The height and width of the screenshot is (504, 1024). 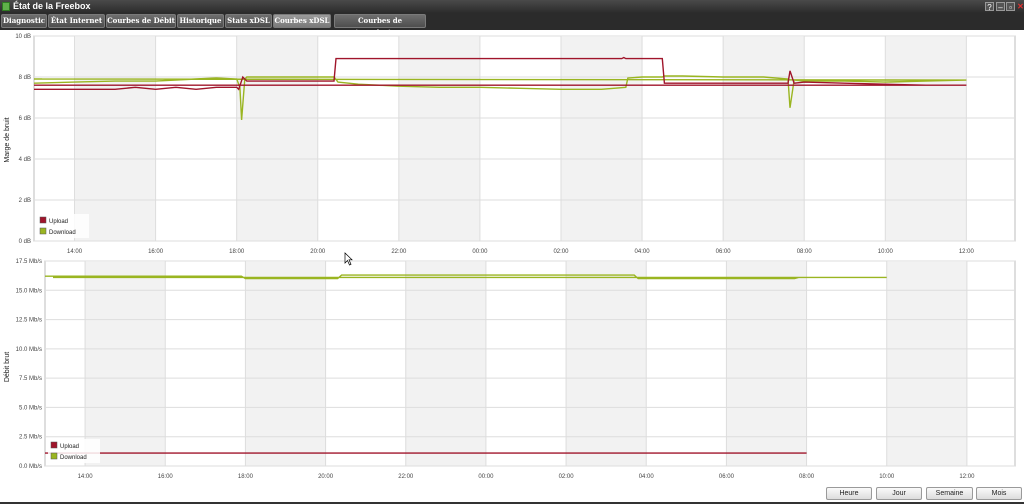 I want to click on y-tick-label: 2 dB, so click(x=25, y=201).